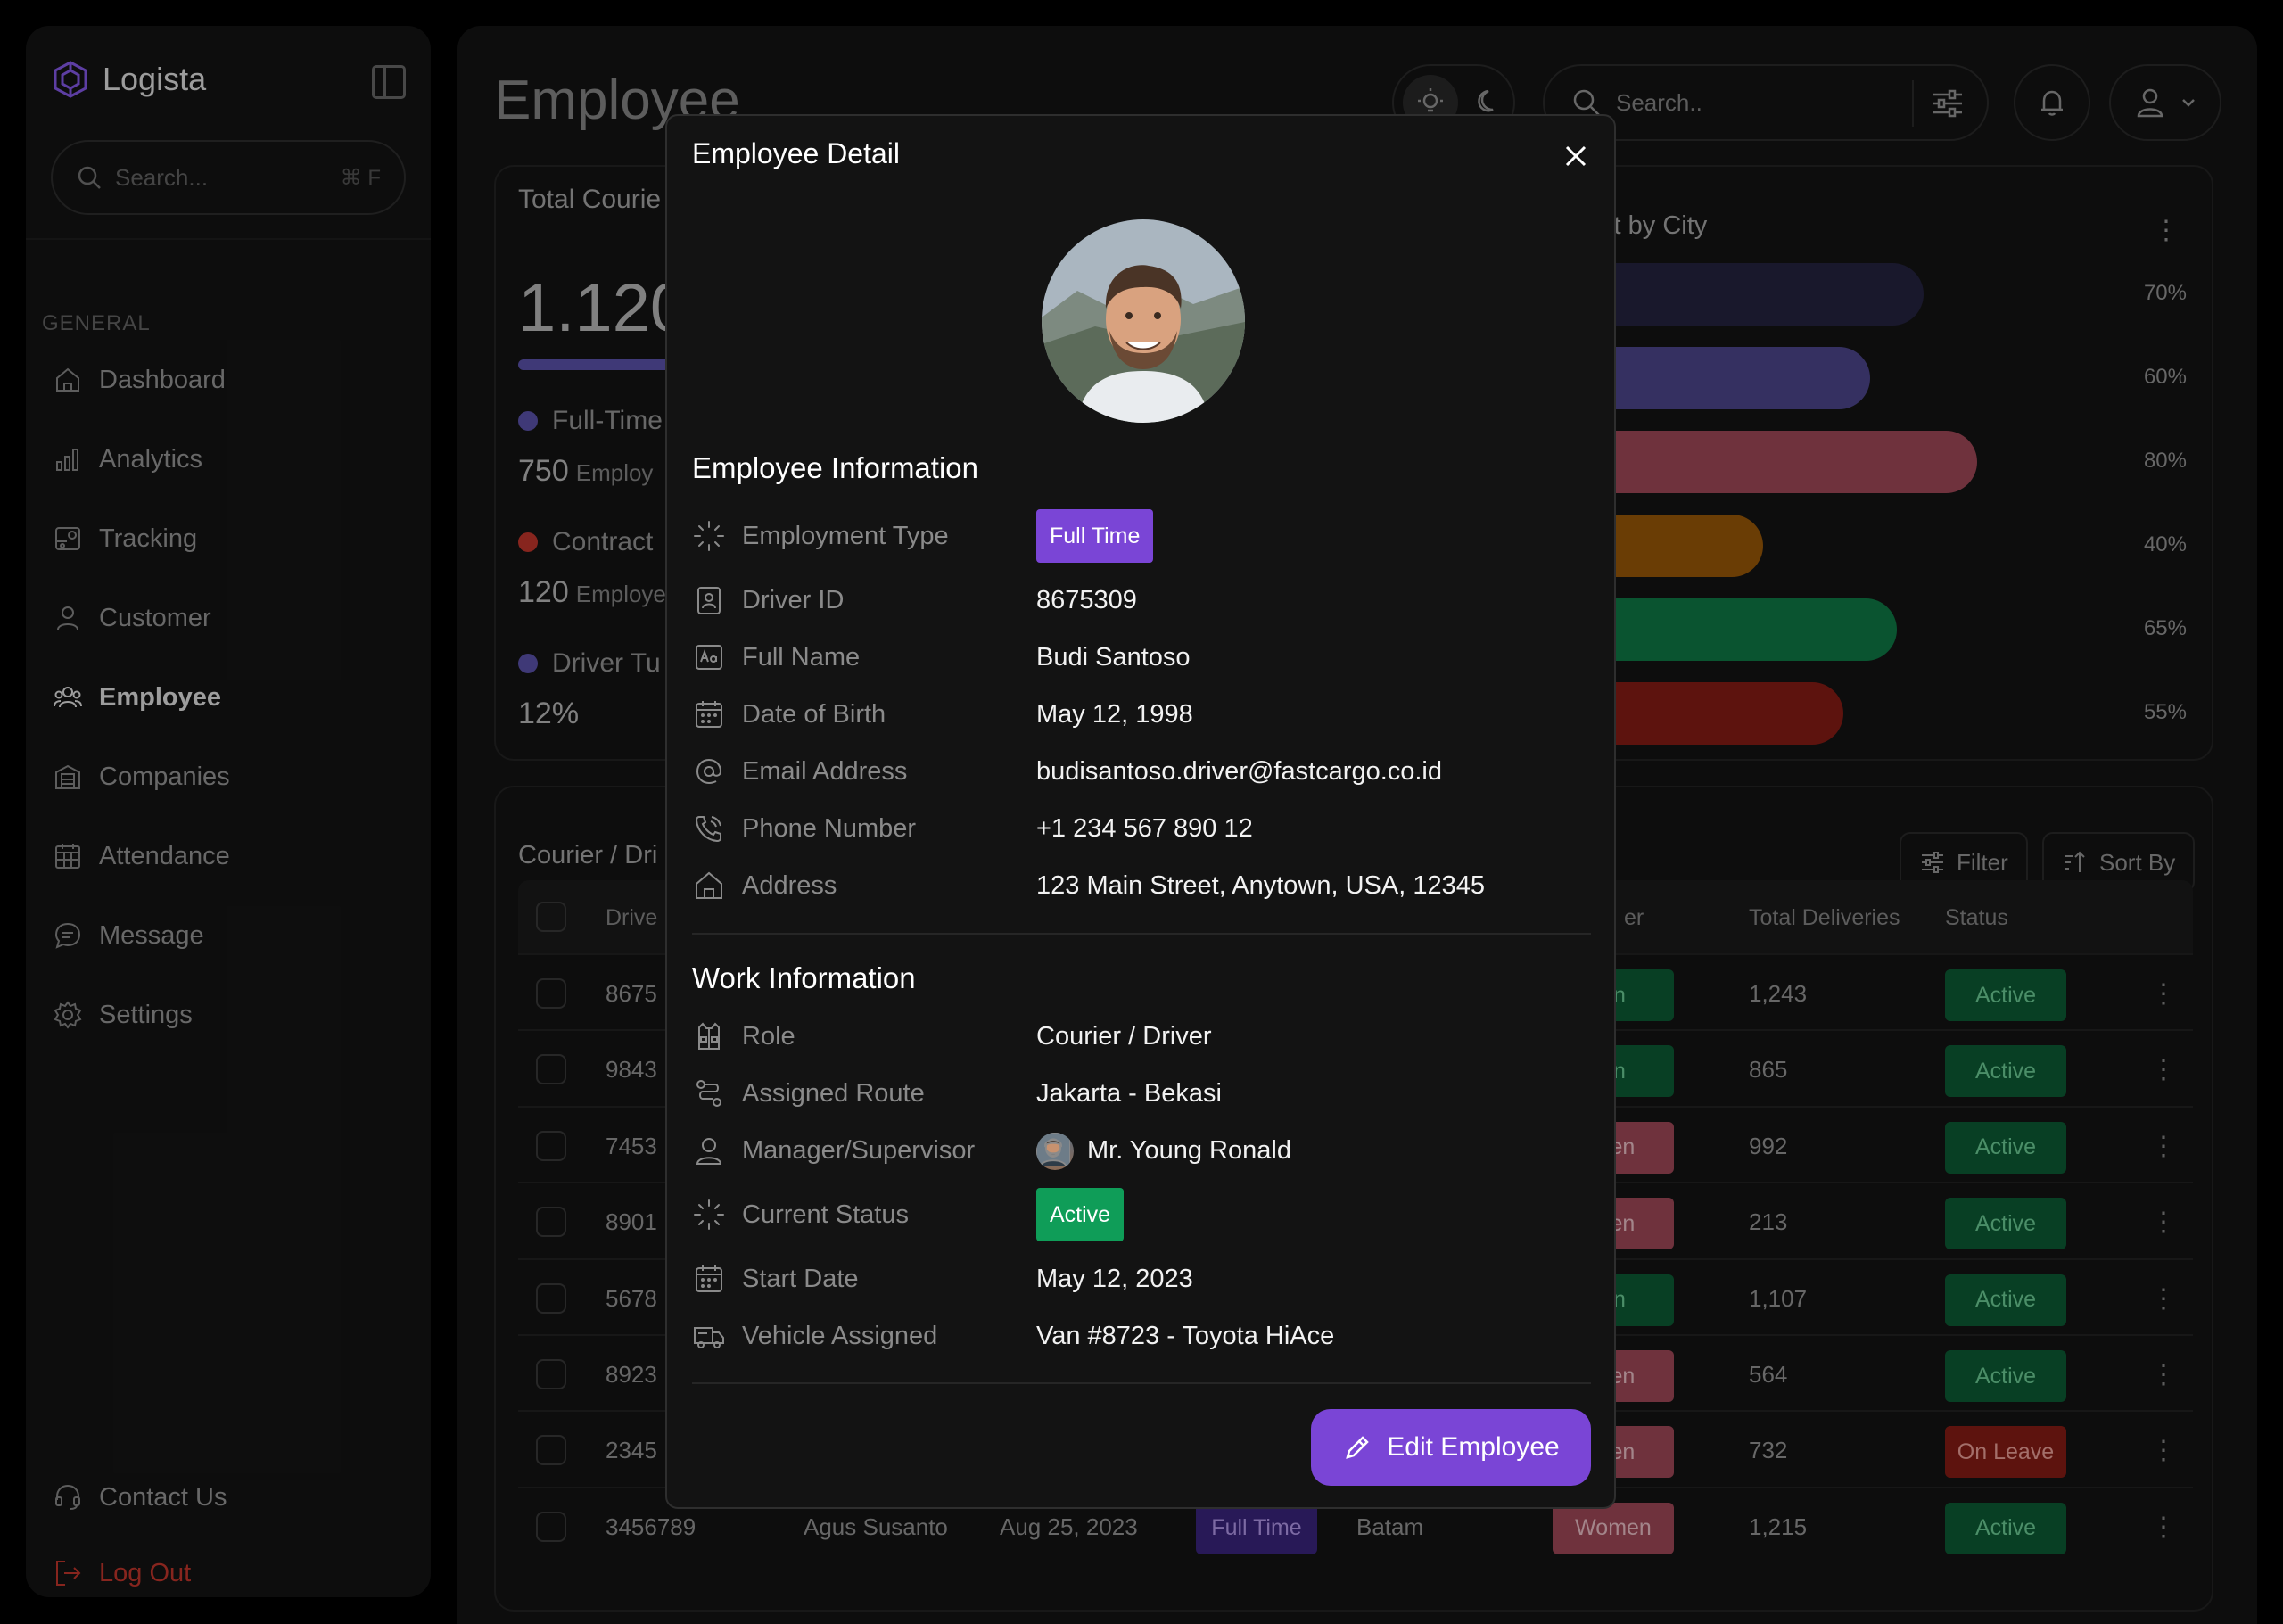  Describe the element at coordinates (833, 1093) in the screenshot. I see `info-label: Assigned Route` at that location.